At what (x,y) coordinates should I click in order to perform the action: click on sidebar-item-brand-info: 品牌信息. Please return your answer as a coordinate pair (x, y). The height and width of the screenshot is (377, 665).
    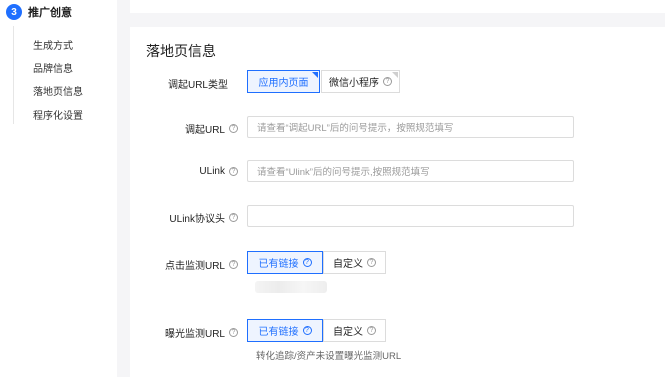
    Looking at the image, I should click on (53, 67).